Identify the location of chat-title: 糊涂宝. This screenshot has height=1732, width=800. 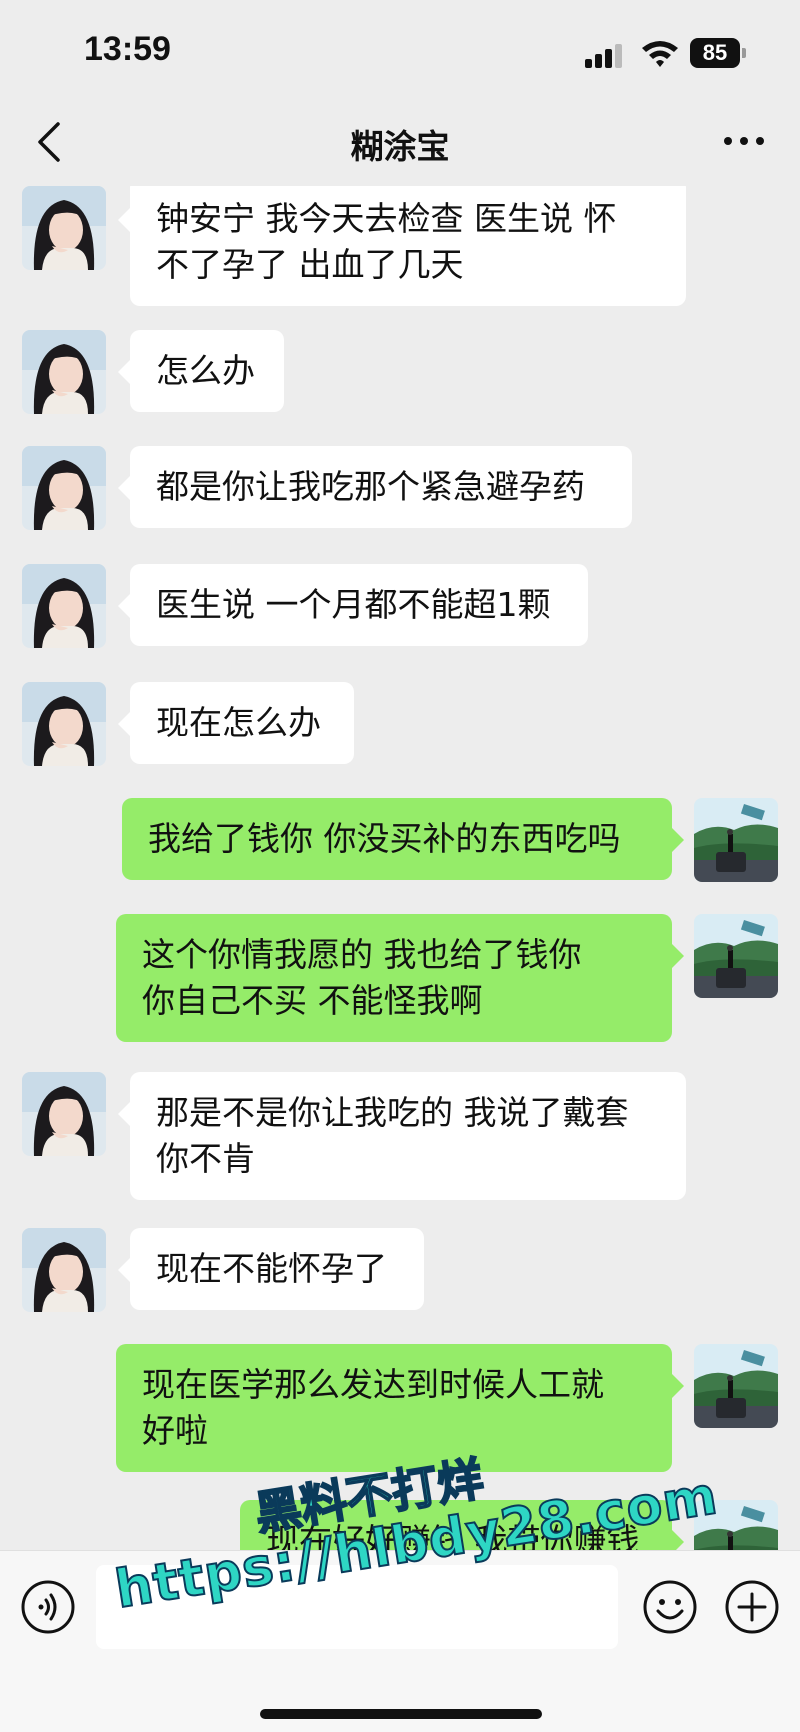
(400, 146).